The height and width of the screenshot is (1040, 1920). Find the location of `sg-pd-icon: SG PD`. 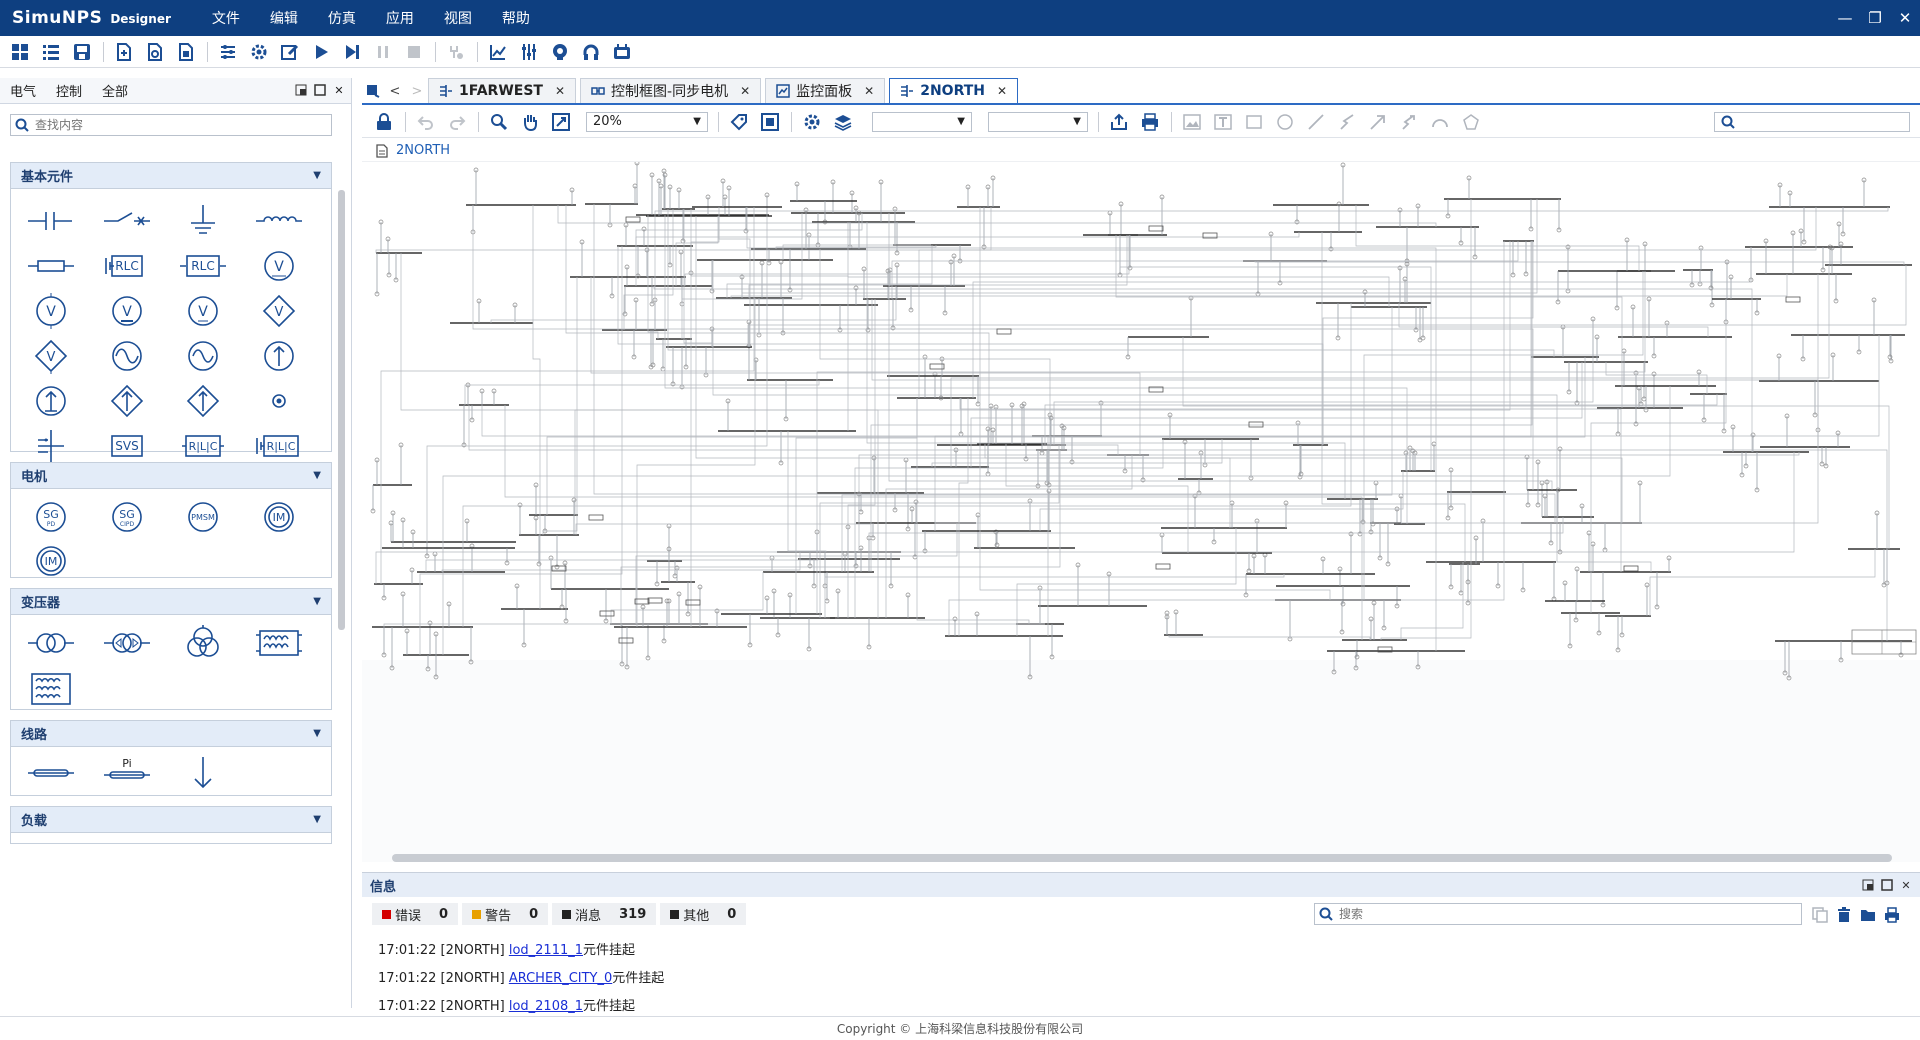

sg-pd-icon: SG PD is located at coordinates (51, 517).